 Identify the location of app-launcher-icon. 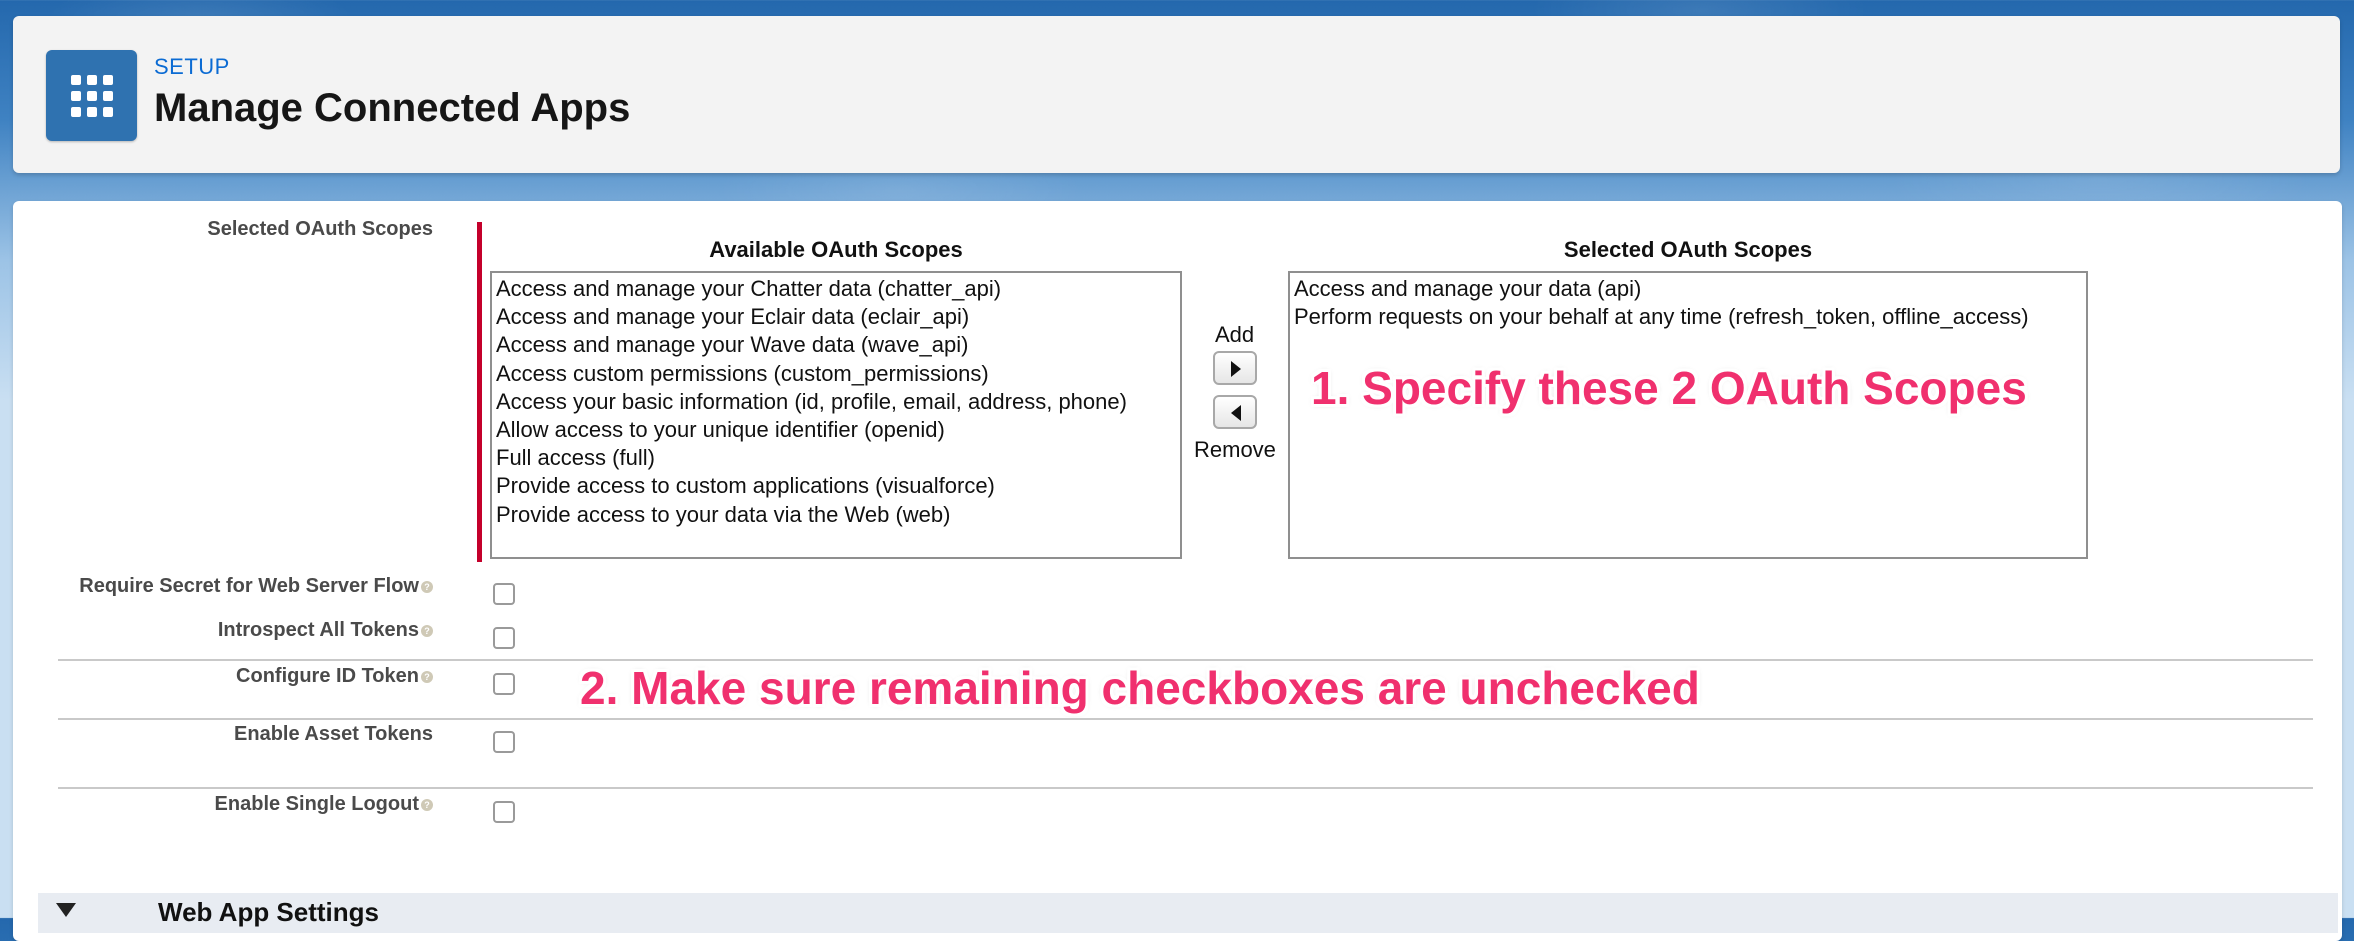
(91, 95).